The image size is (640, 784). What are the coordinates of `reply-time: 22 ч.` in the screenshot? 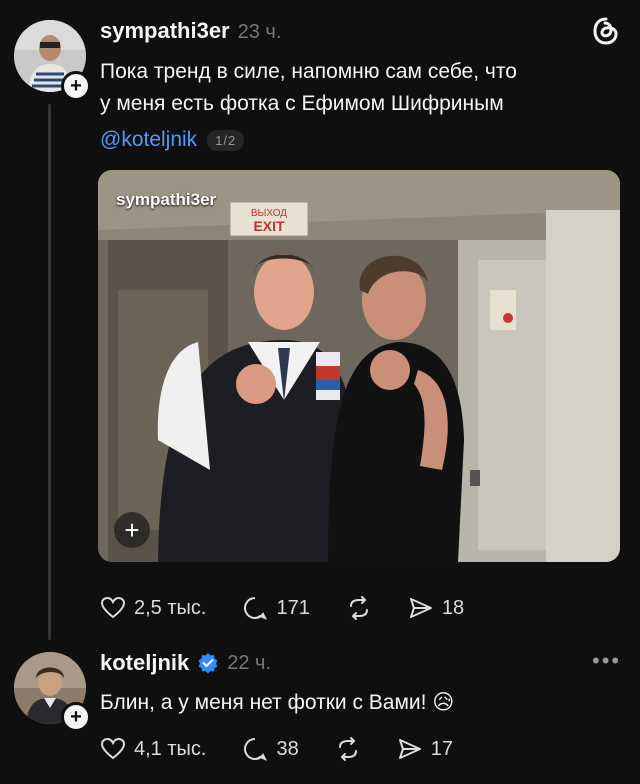 It's located at (249, 662).